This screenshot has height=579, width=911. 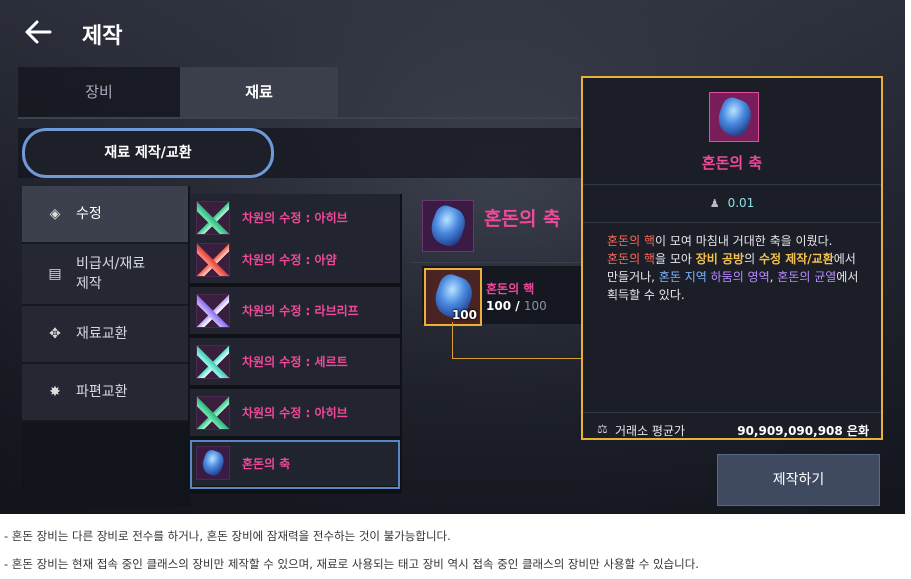 What do you see at coordinates (89, 214) in the screenshot?
I see `category-label: 수정` at bounding box center [89, 214].